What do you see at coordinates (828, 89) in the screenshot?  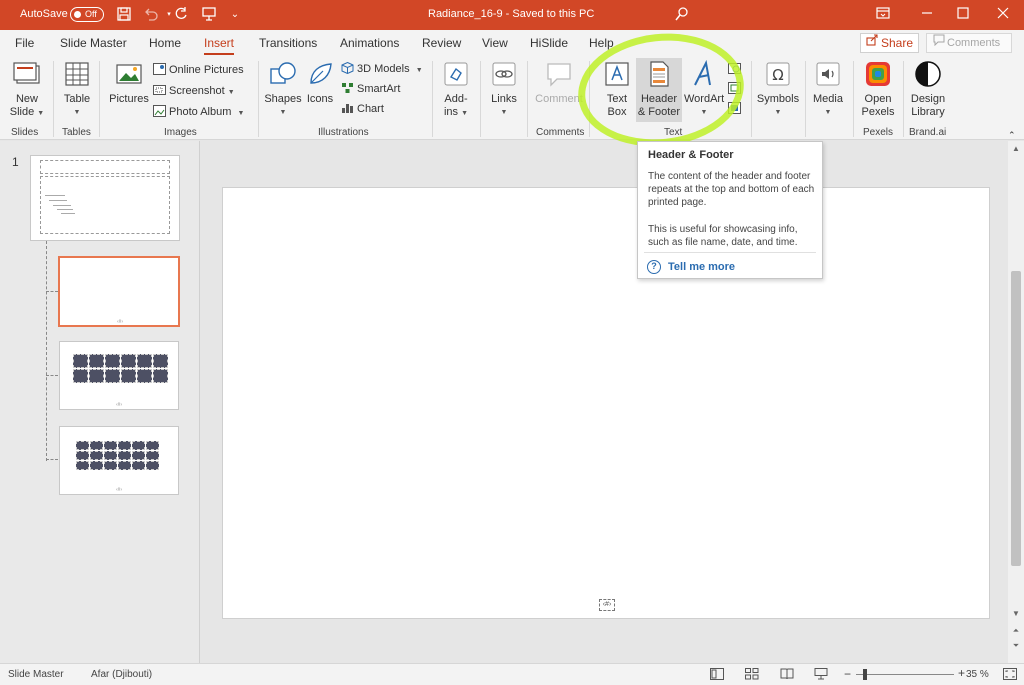 I see `media-button: Media ▼` at bounding box center [828, 89].